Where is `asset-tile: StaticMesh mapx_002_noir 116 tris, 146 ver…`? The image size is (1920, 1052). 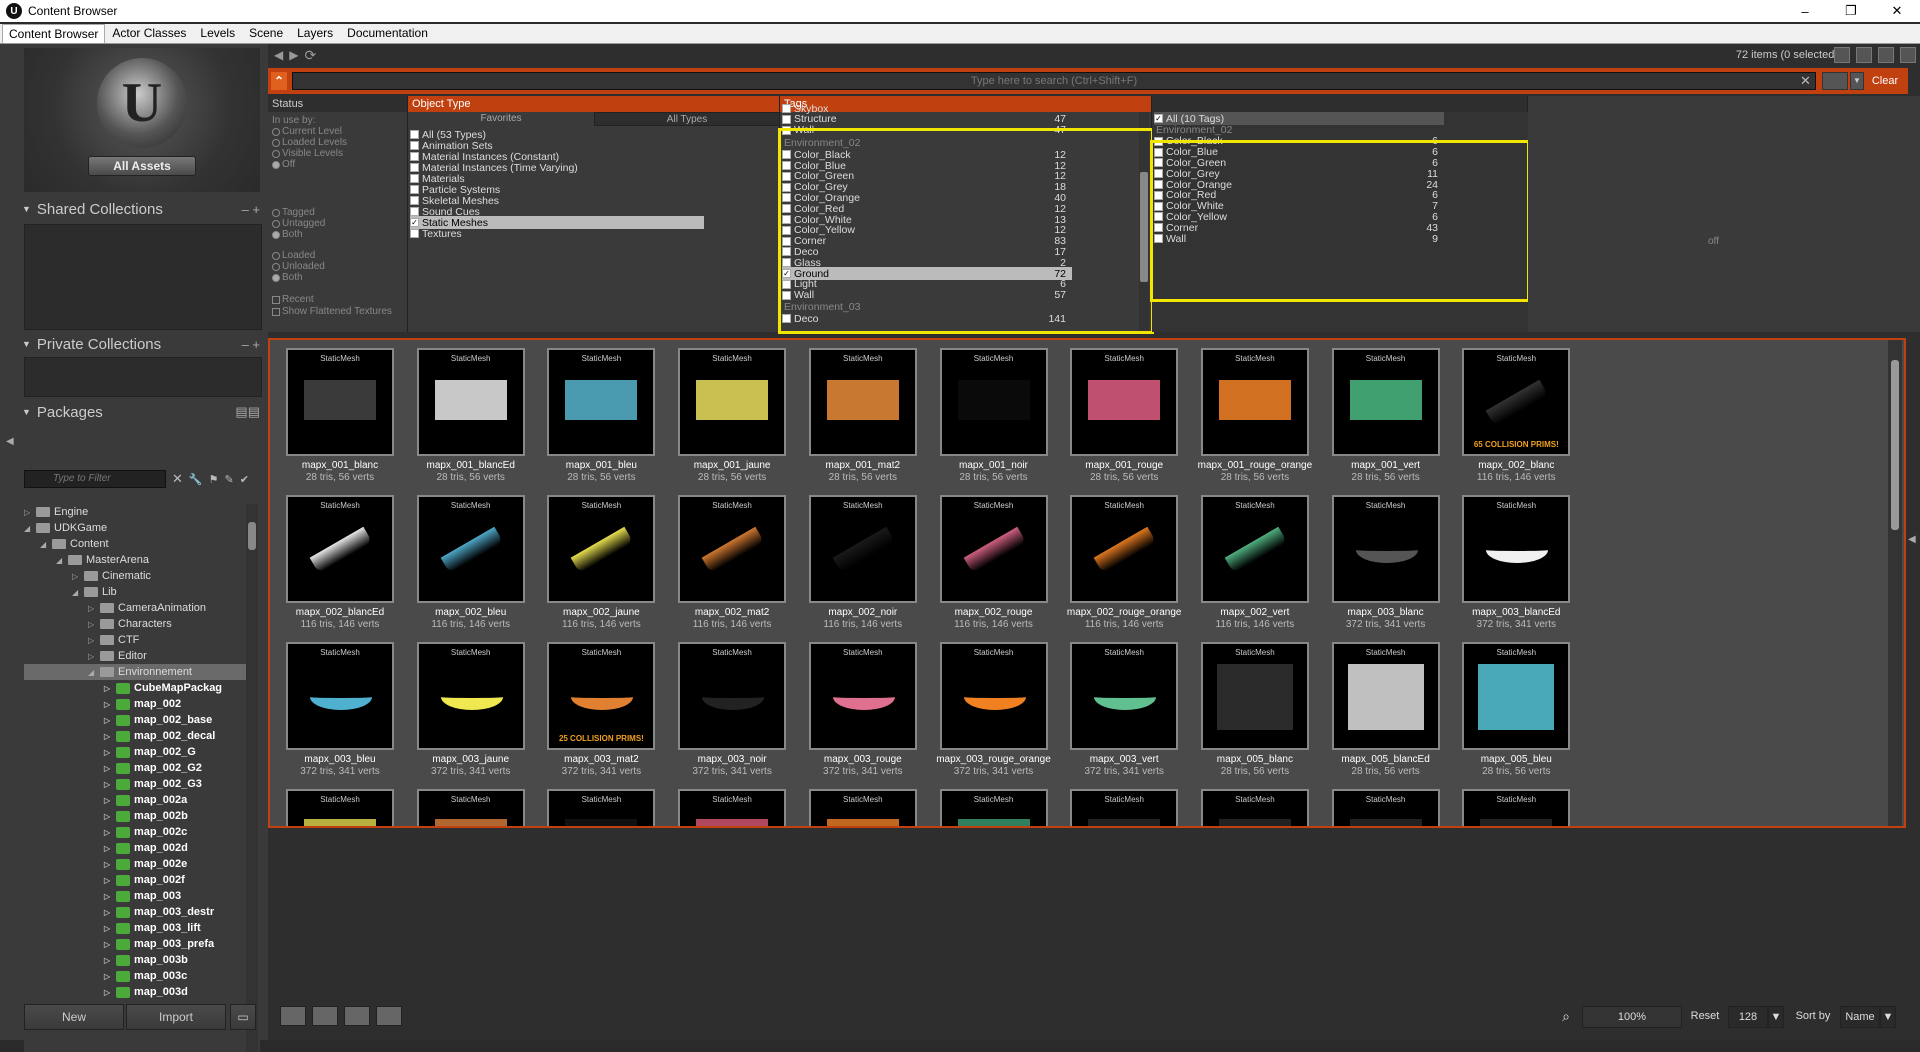
asset-tile: StaticMesh mapx_002_noir 116 tris, 146 ver… is located at coordinates (864, 570).